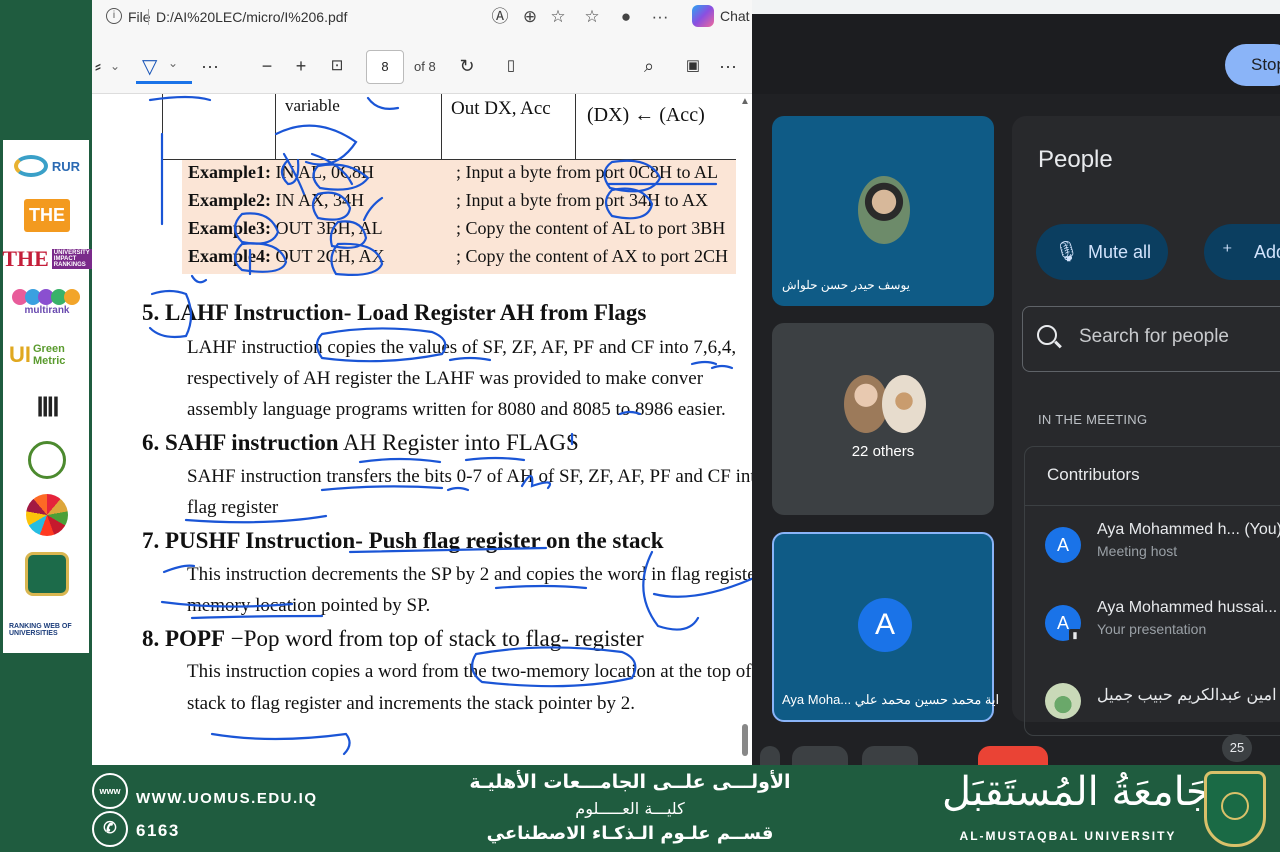  Describe the element at coordinates (276, 200) in the screenshot. I see `example-row: Example2: IN AX, 34H` at that location.